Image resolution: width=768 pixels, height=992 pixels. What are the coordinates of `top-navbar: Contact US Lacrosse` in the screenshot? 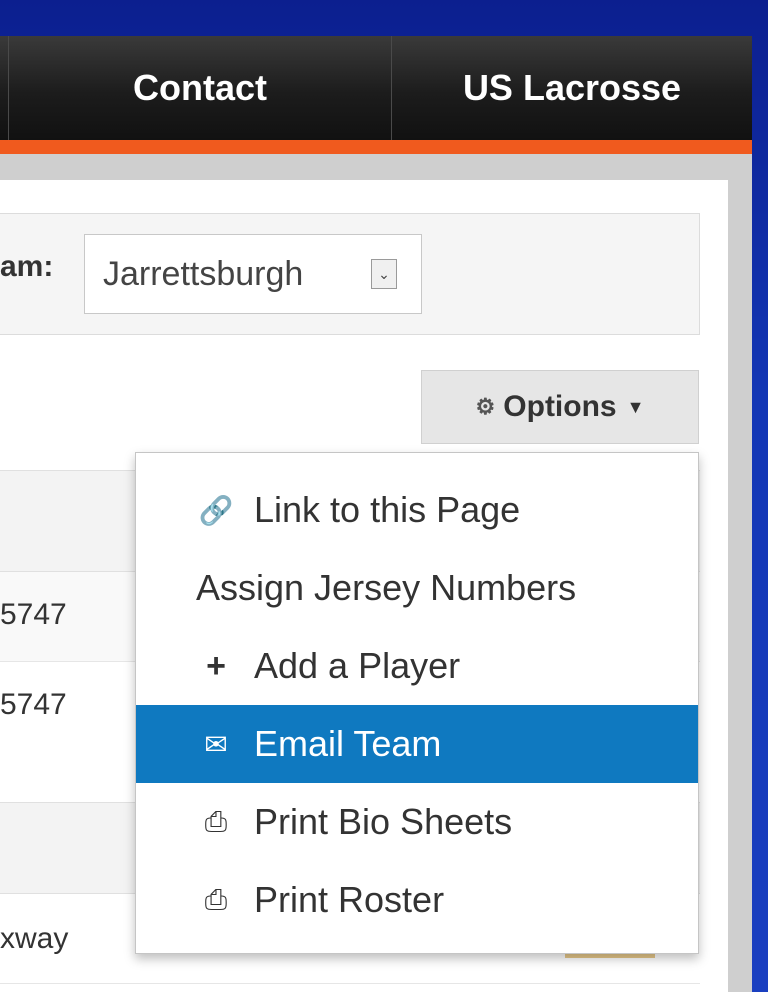 It's located at (376, 88).